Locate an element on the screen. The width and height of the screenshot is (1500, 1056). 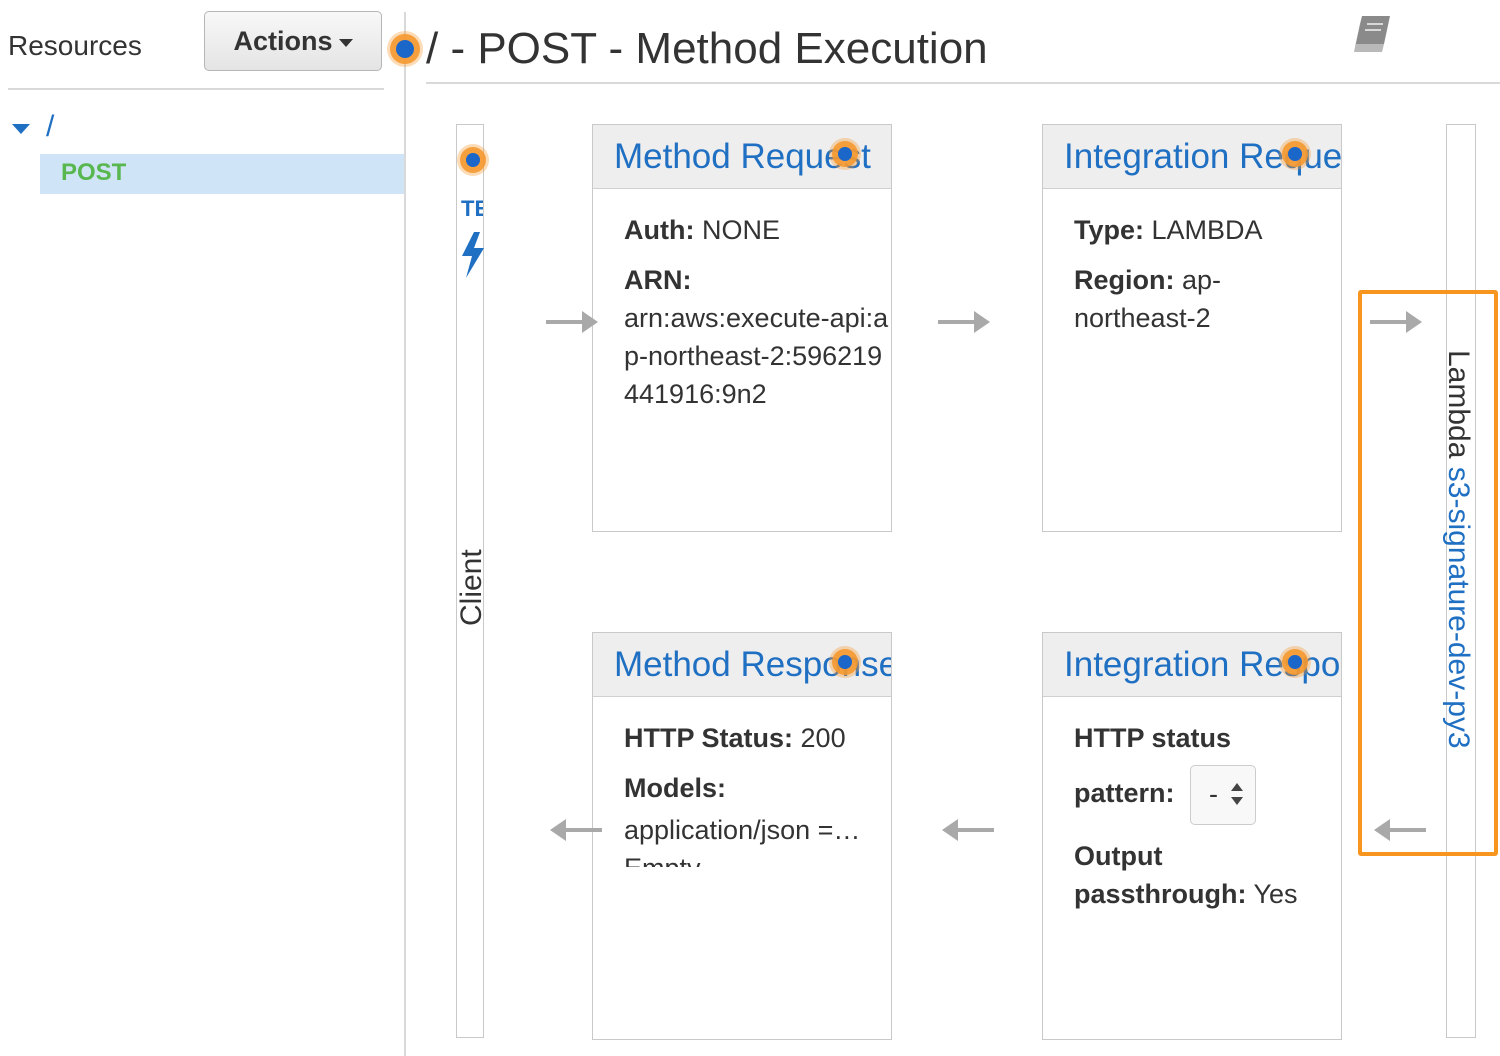
method-response-header: Method Response is located at coordinates (742, 665).